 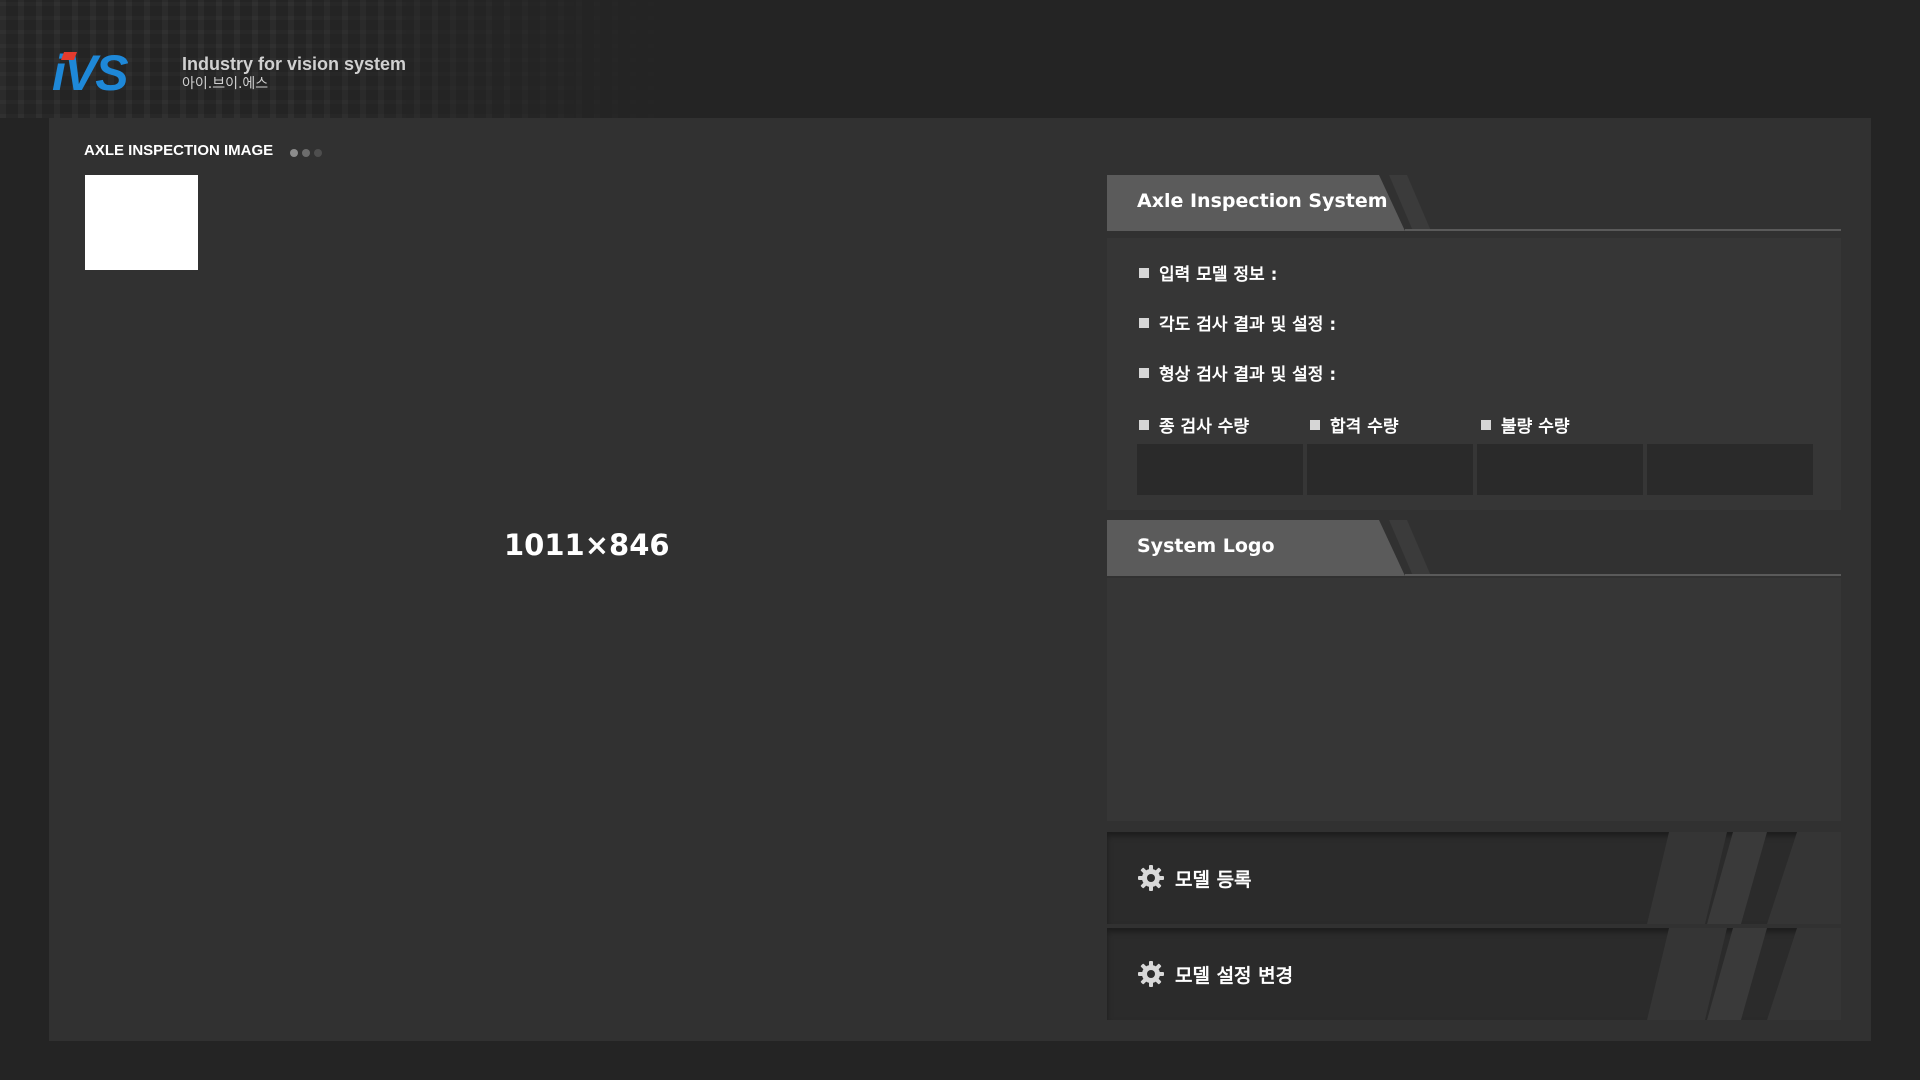 I want to click on shape-result-row: 형상 검사 결과 및 설정 :, so click(x=1237, y=372).